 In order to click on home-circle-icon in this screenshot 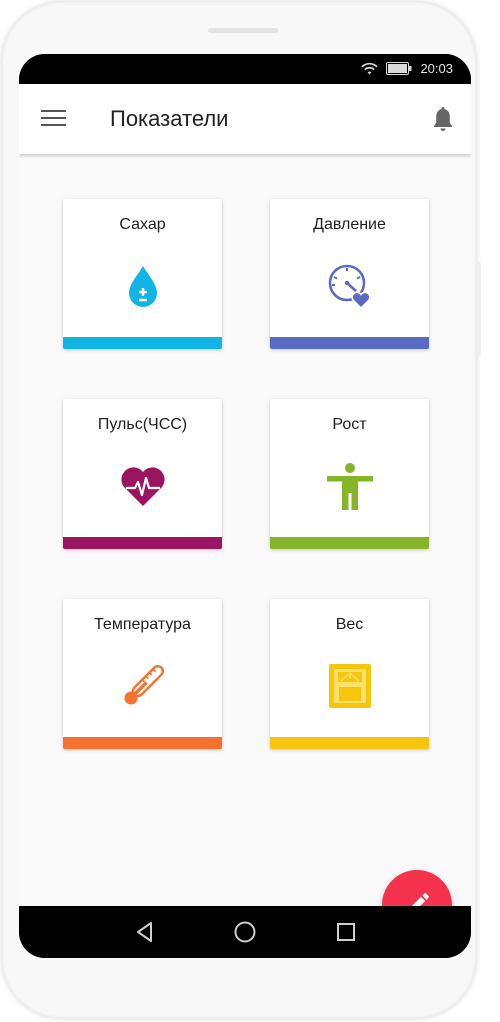, I will do `click(245, 932)`.